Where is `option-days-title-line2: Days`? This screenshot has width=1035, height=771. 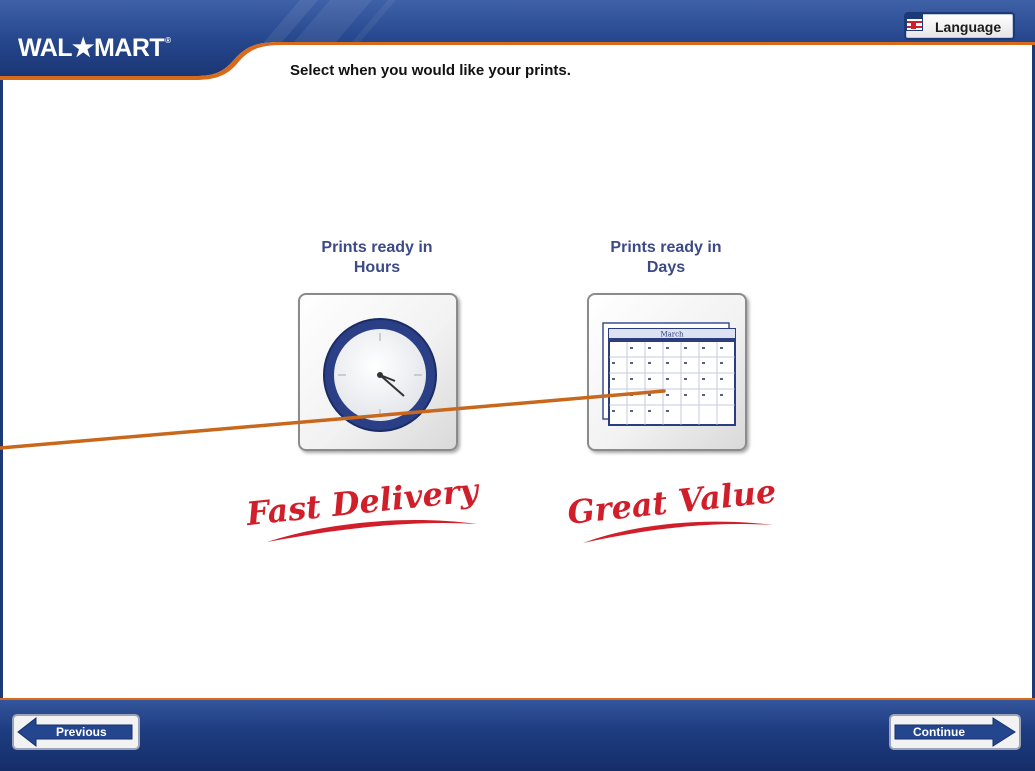
option-days-title-line2: Days is located at coordinates (666, 267).